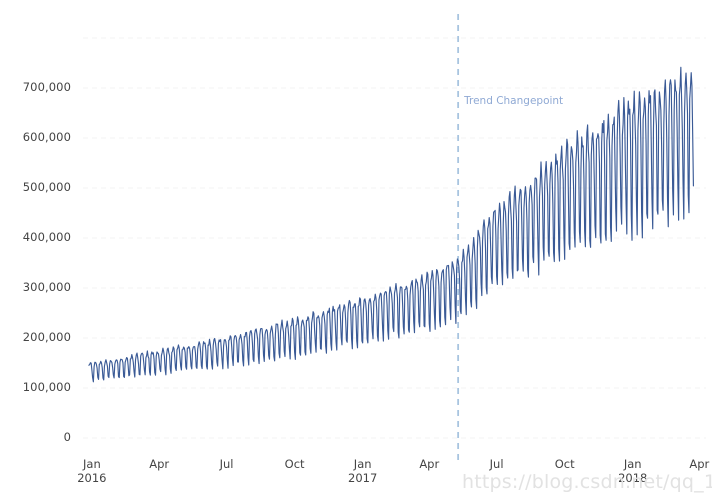 The height and width of the screenshot is (502, 712). I want to click on x-axis-tick-label: Apr, so click(685, 464).